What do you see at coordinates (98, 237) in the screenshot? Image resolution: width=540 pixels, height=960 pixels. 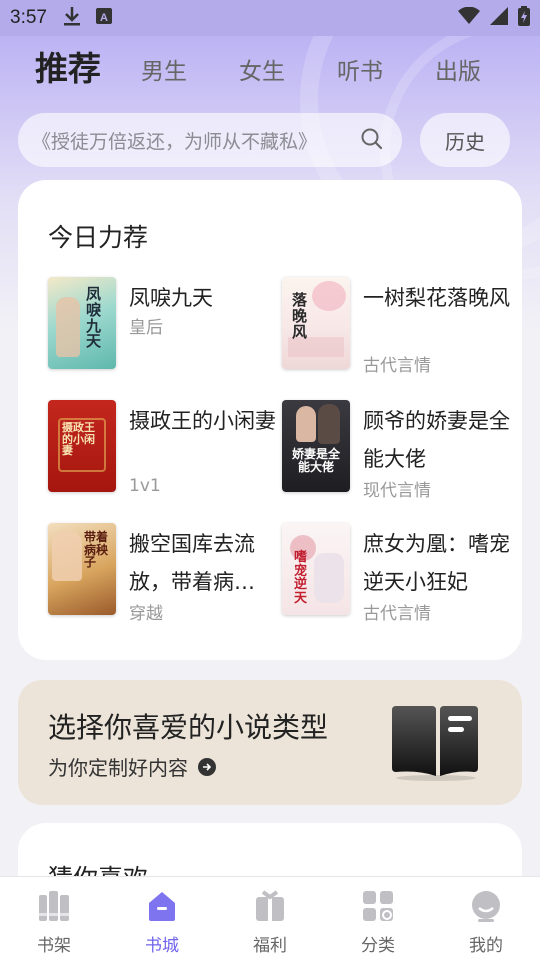 I see `recommend-title: 今日力荐` at bounding box center [98, 237].